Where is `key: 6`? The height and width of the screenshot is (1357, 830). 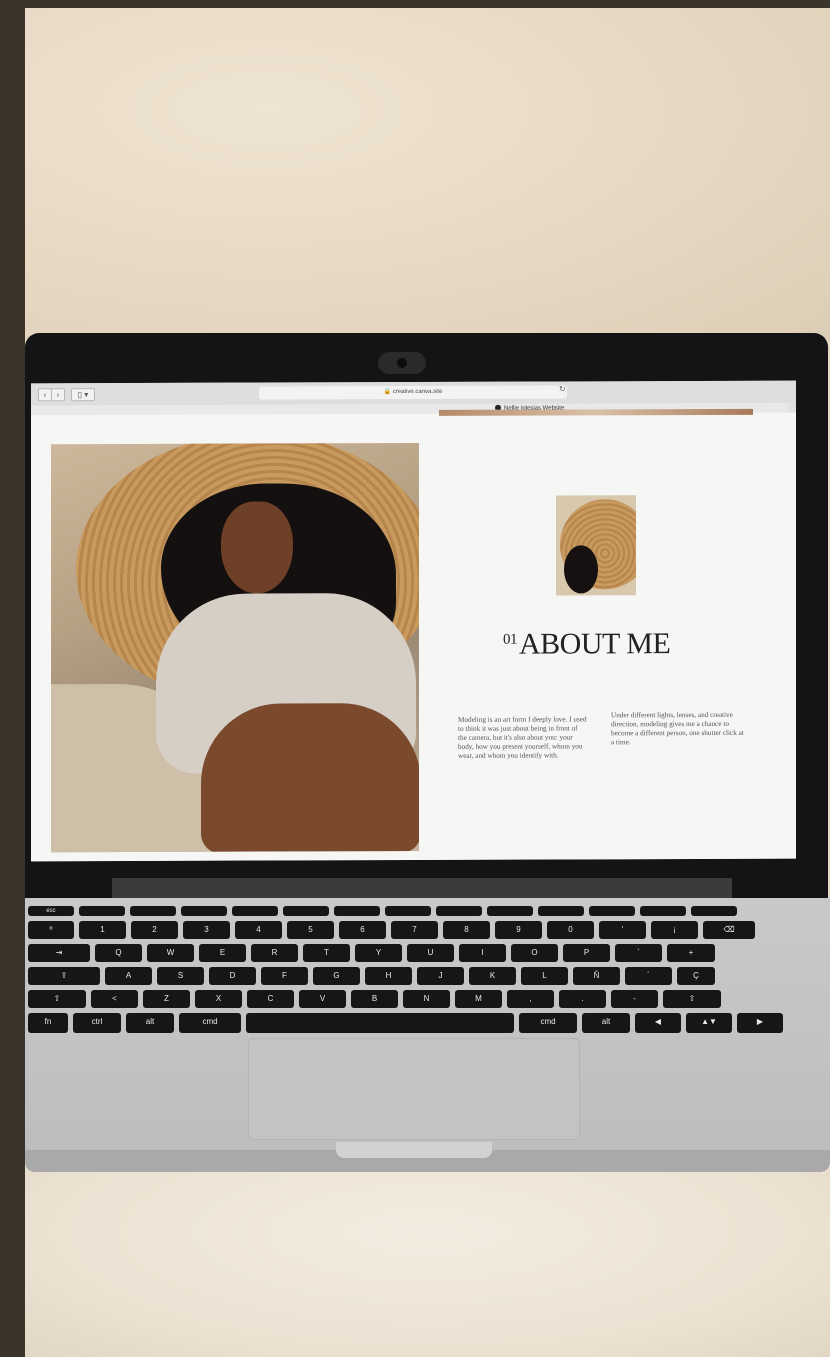 key: 6 is located at coordinates (362, 930).